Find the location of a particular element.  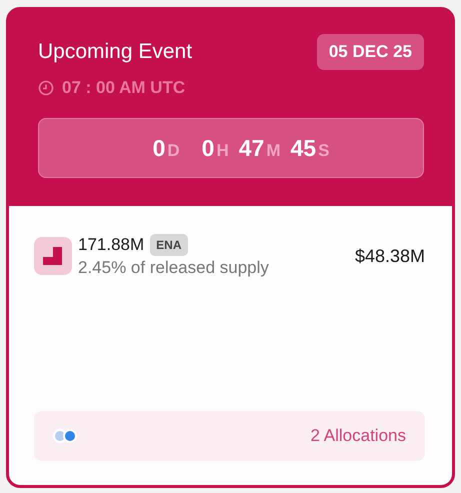

countdown-value: 47 is located at coordinates (251, 147).